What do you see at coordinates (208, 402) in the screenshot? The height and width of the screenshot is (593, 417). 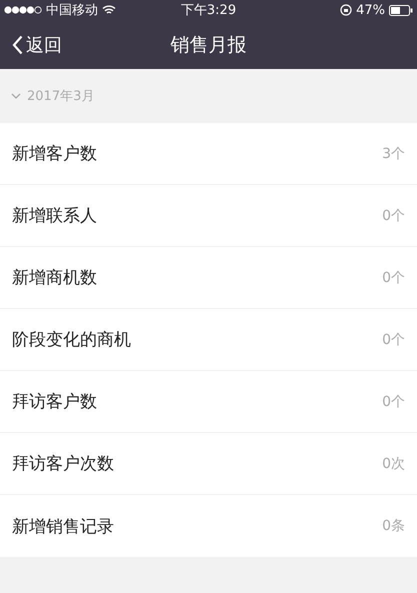 I see `report-row: 拜访客户数 0个` at bounding box center [208, 402].